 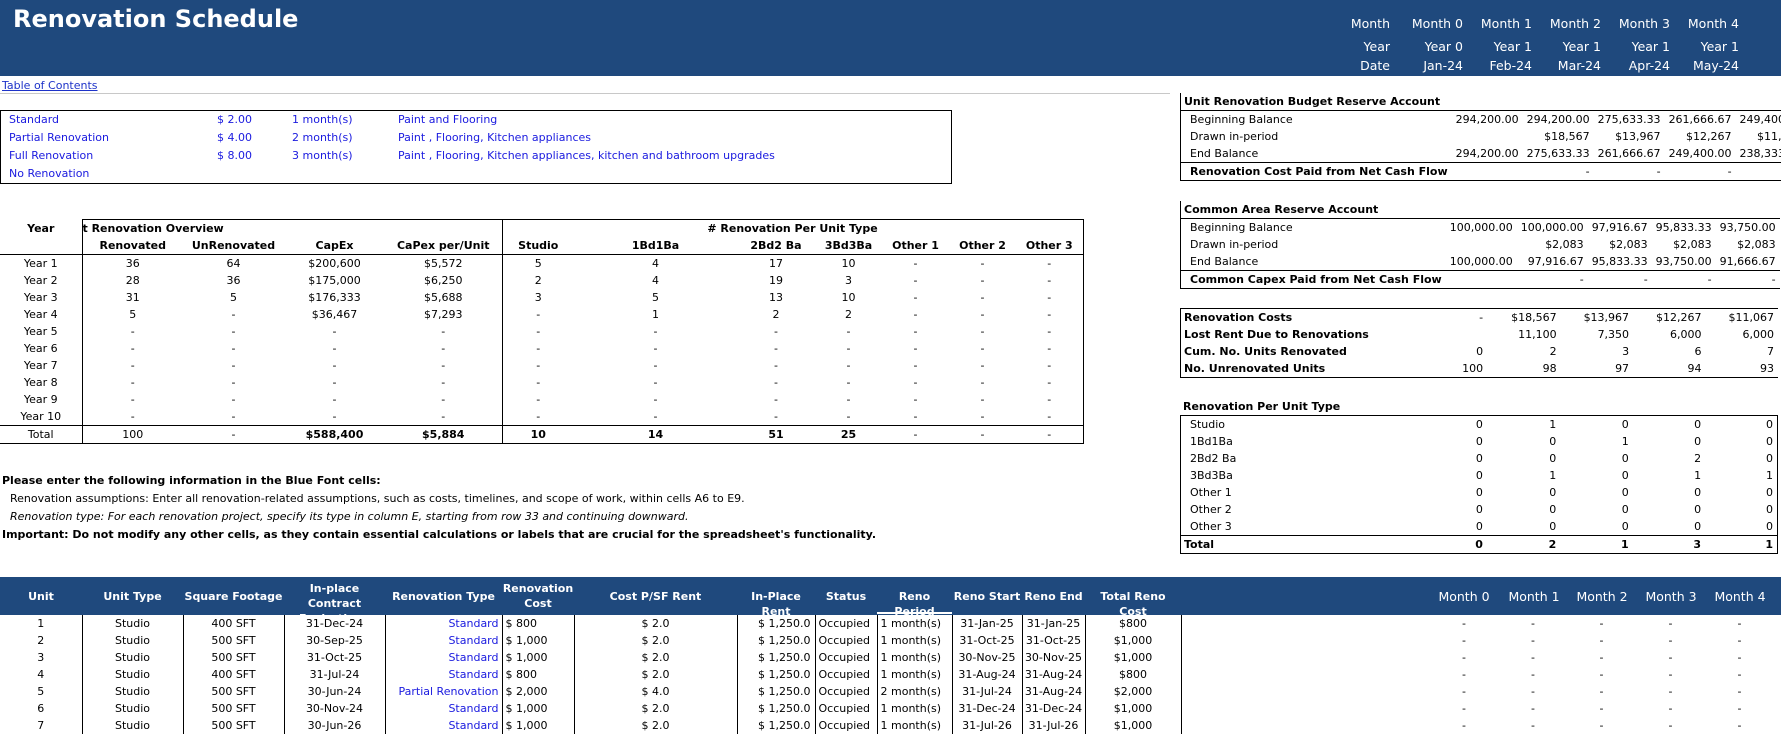 What do you see at coordinates (1597, 369) in the screenshot?
I see `right-table-value: 97` at bounding box center [1597, 369].